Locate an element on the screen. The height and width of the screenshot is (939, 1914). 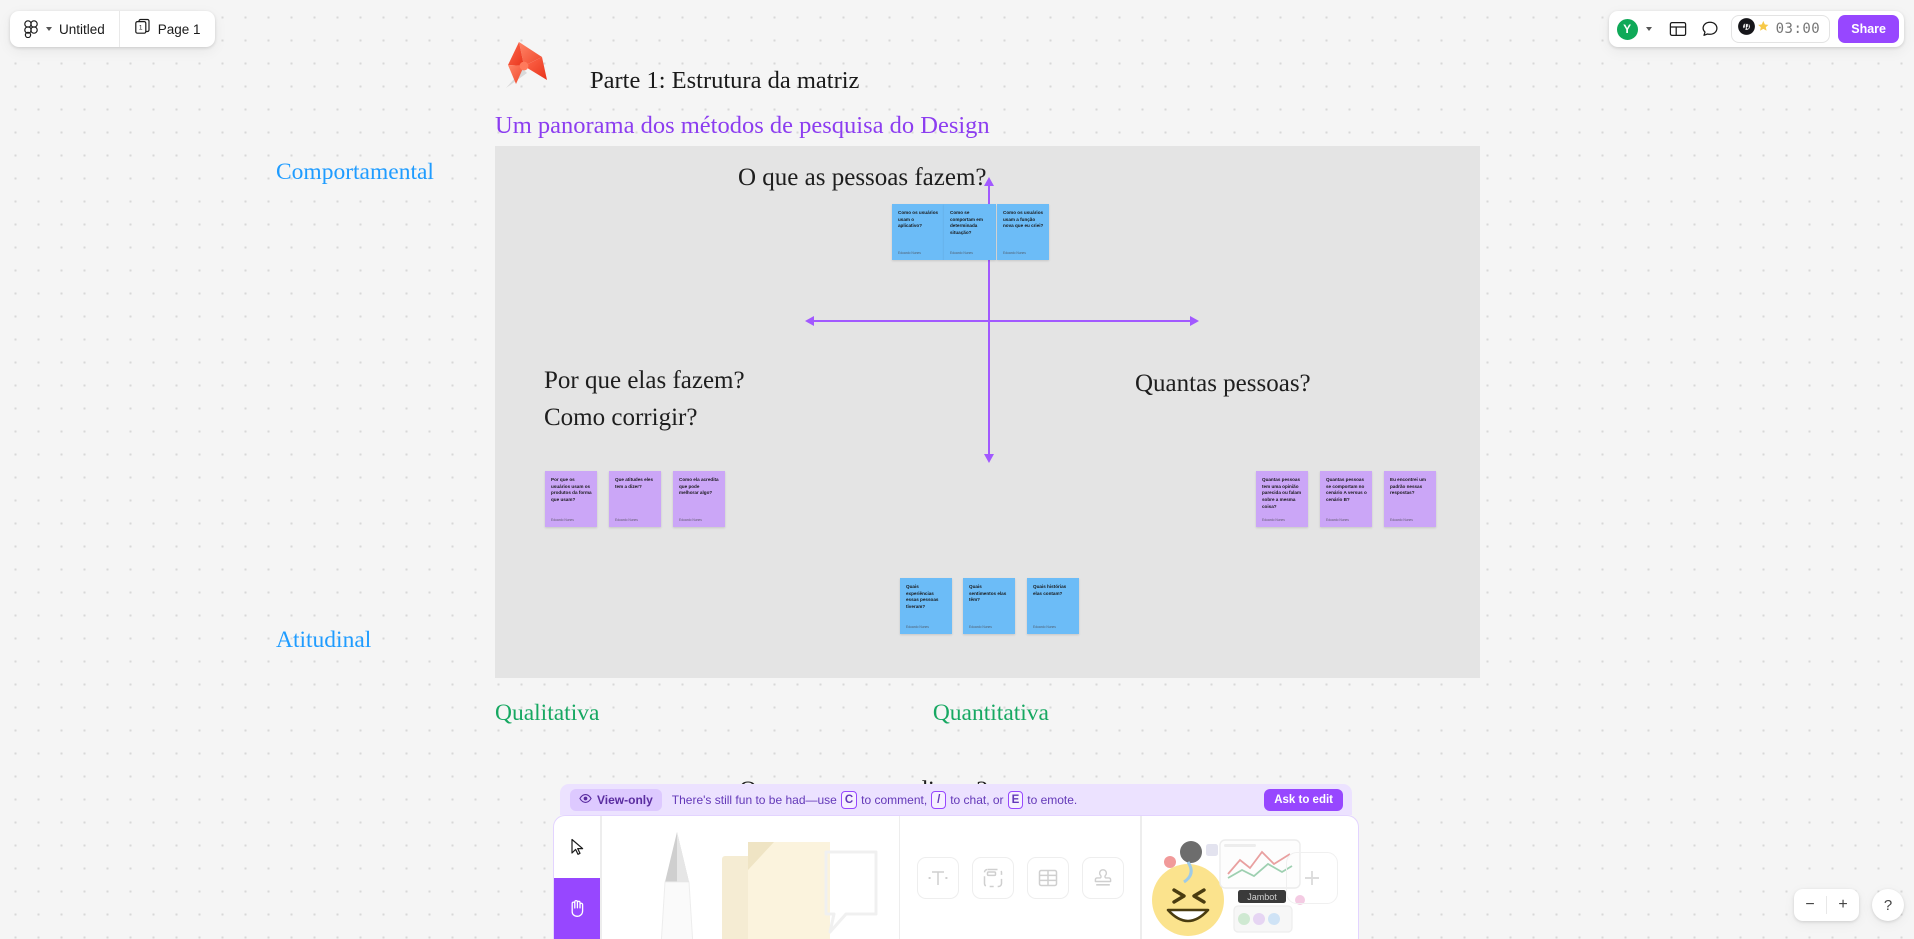
avatar: Y is located at coordinates (1627, 29).